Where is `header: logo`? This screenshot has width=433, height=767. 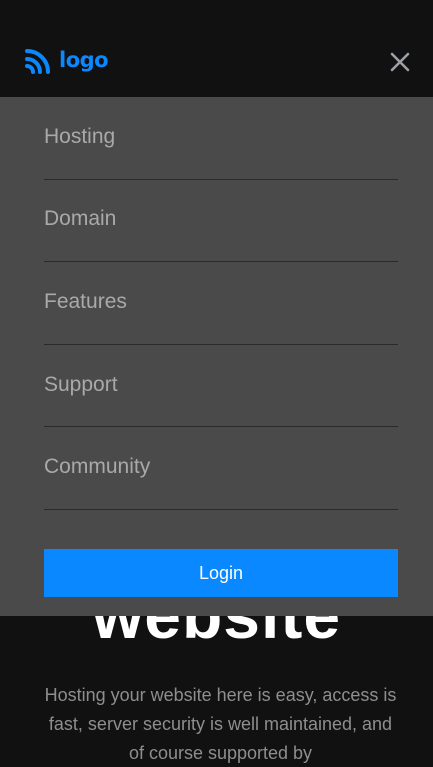
header: logo is located at coordinates (216, 48).